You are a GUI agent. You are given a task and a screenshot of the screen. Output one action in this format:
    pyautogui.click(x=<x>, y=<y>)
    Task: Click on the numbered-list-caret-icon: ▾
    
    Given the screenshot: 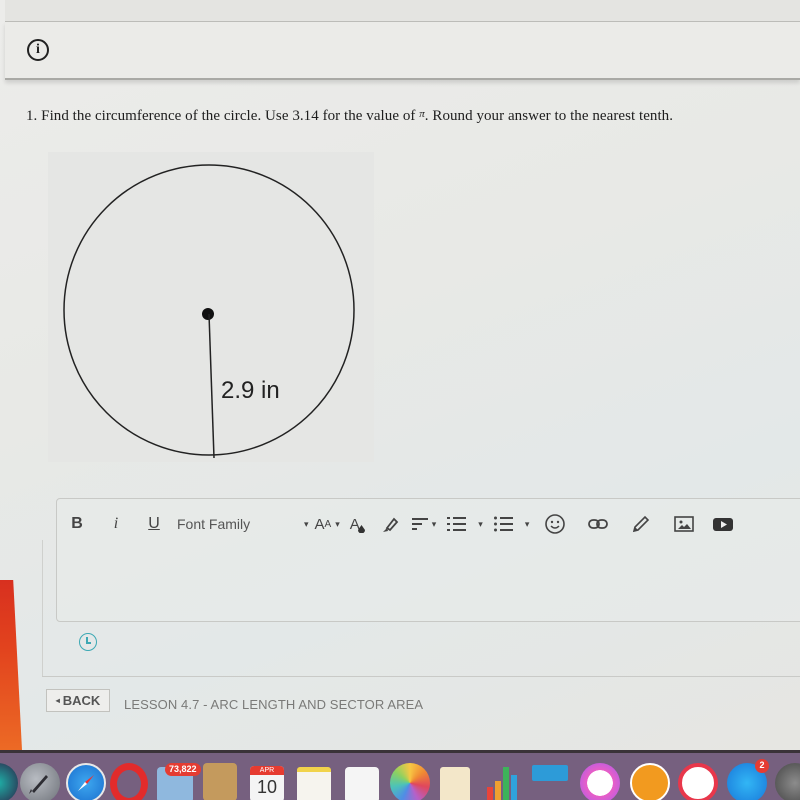 What is the action you would take?
    pyautogui.click(x=480, y=523)
    